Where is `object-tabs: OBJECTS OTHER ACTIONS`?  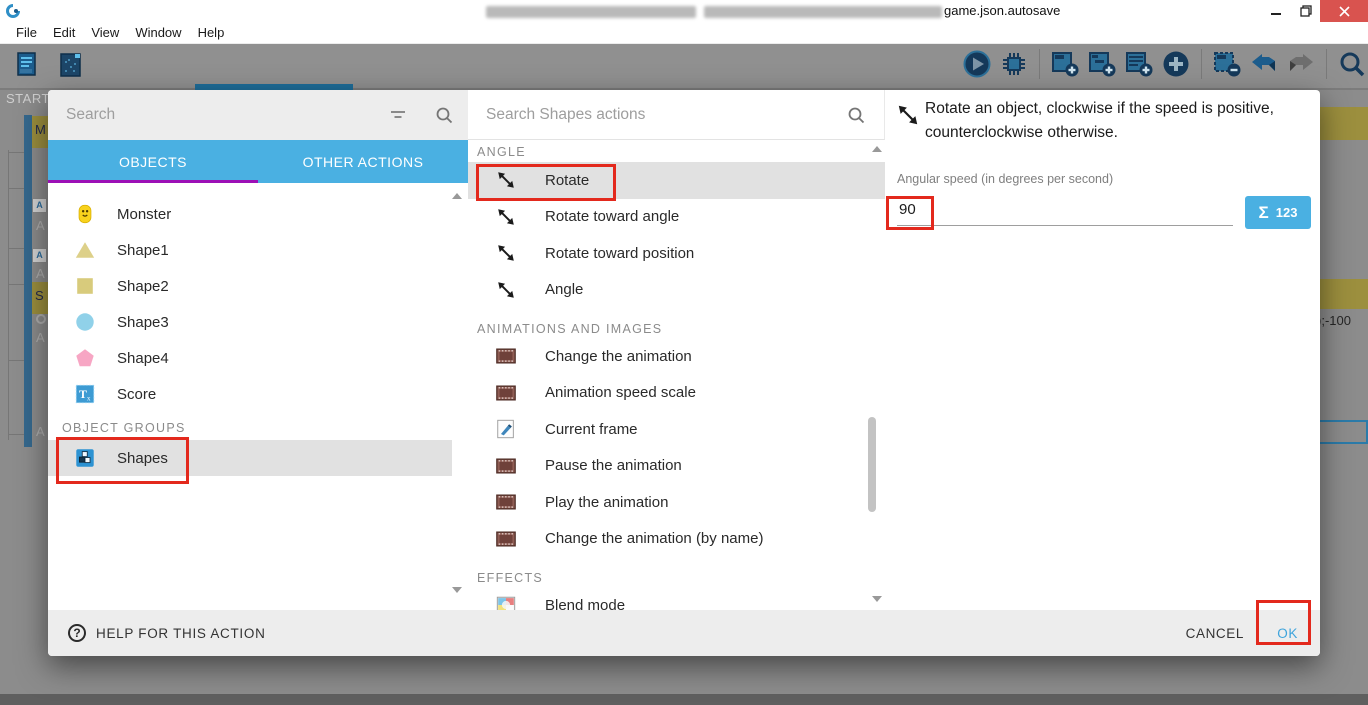 object-tabs: OBJECTS OTHER ACTIONS is located at coordinates (258, 161).